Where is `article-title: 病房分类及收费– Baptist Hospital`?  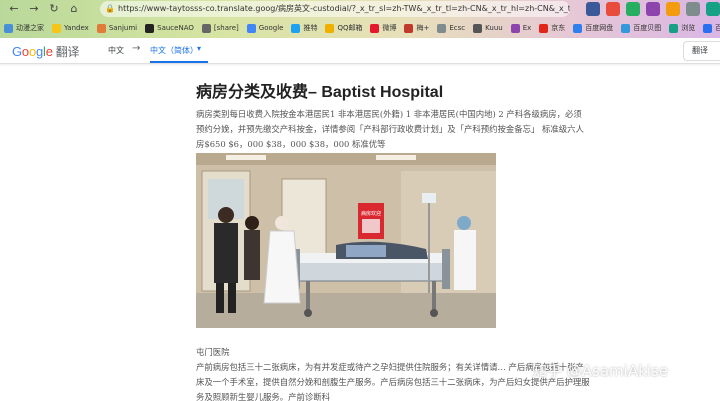 article-title: 病房分类及收费– Baptist Hospital is located at coordinates (320, 92).